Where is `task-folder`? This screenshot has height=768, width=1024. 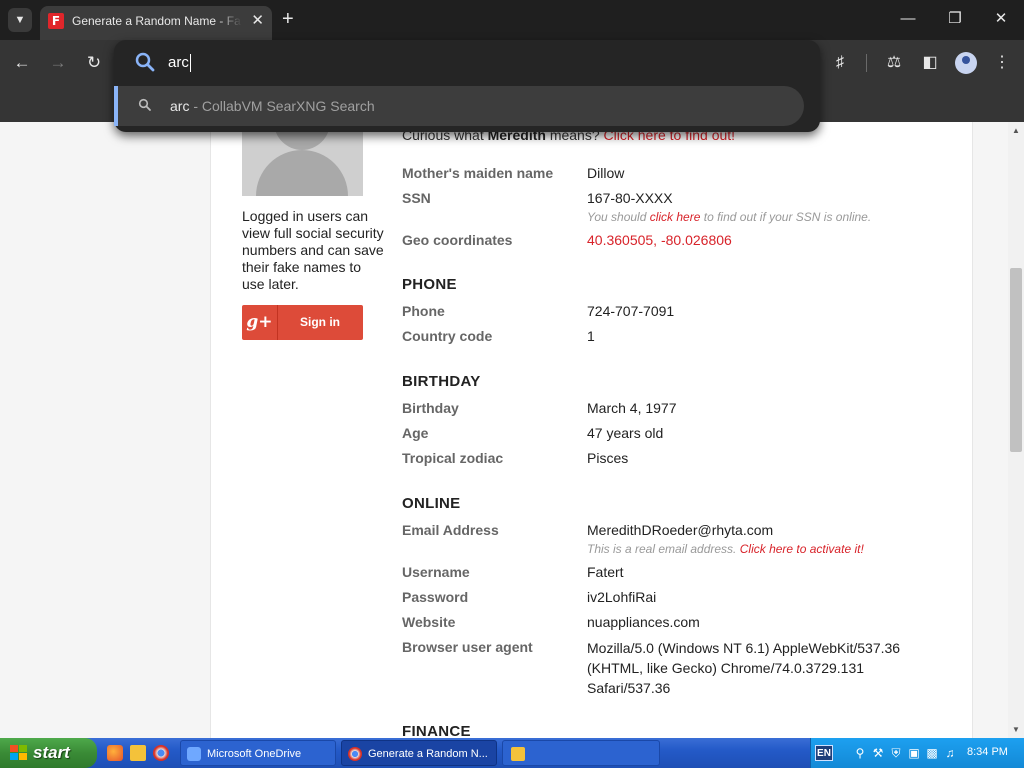 task-folder is located at coordinates (581, 753).